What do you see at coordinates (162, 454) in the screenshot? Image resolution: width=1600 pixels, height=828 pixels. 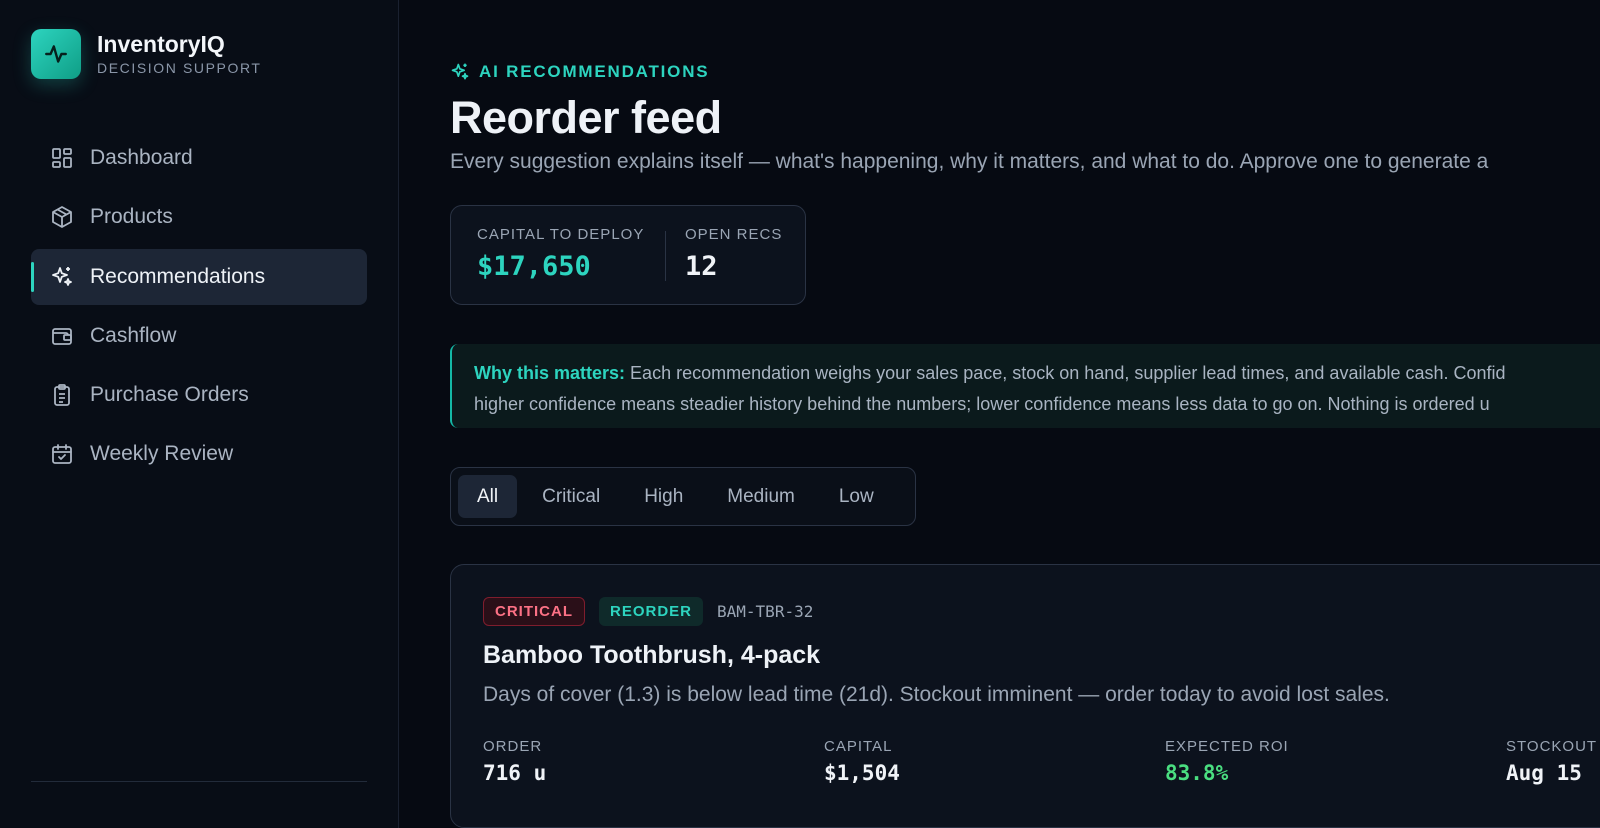 I see `sidebar-item-label: Weekly Review` at bounding box center [162, 454].